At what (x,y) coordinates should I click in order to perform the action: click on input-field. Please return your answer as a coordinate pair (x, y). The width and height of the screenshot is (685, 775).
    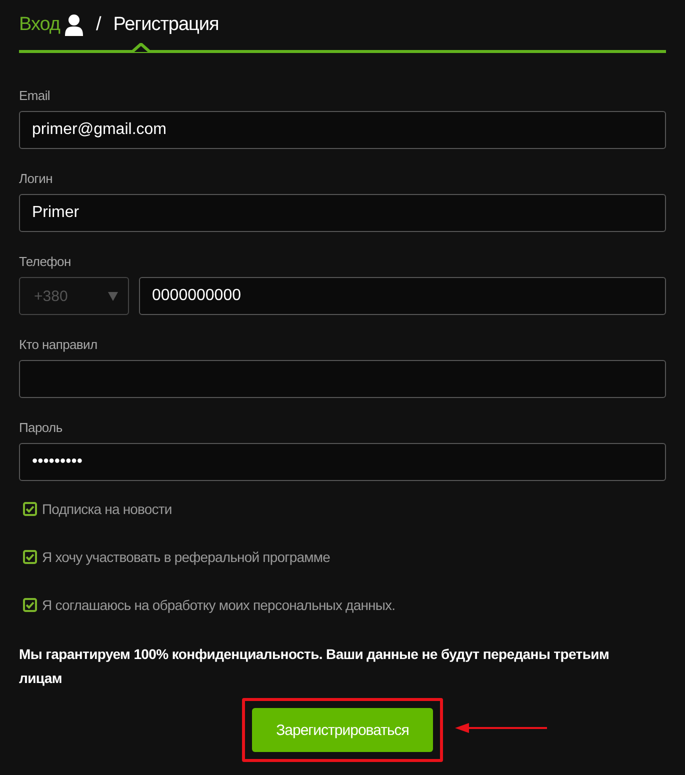
    Looking at the image, I should click on (342, 379).